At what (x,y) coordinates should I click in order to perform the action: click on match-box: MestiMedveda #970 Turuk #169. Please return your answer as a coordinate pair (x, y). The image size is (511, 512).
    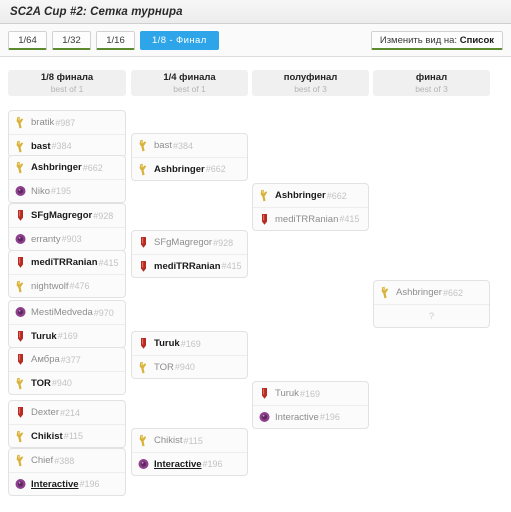
    Looking at the image, I should click on (67, 324).